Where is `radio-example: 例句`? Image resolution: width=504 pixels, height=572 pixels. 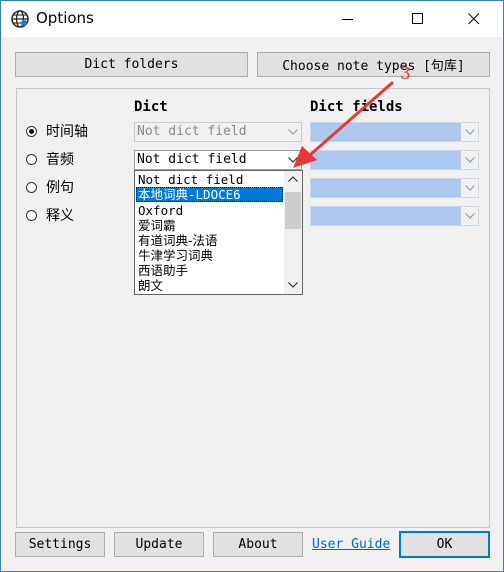 radio-example: 例句 is located at coordinates (50, 187).